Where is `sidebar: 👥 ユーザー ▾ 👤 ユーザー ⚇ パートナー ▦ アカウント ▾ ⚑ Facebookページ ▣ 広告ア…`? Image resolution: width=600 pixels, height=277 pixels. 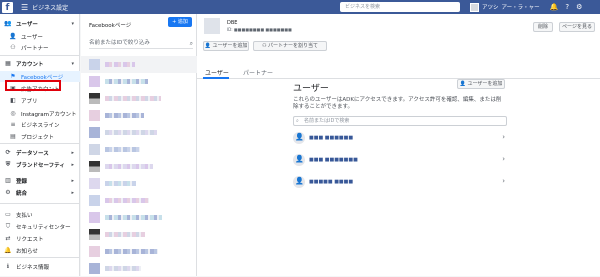
sidebar: 👥 ユーザー ▾ 👤 ユーザー ⚇ パートナー ▦ アカウント ▾ ⚑ Facebookページ ▣ 広告ア… is located at coordinates (40, 145).